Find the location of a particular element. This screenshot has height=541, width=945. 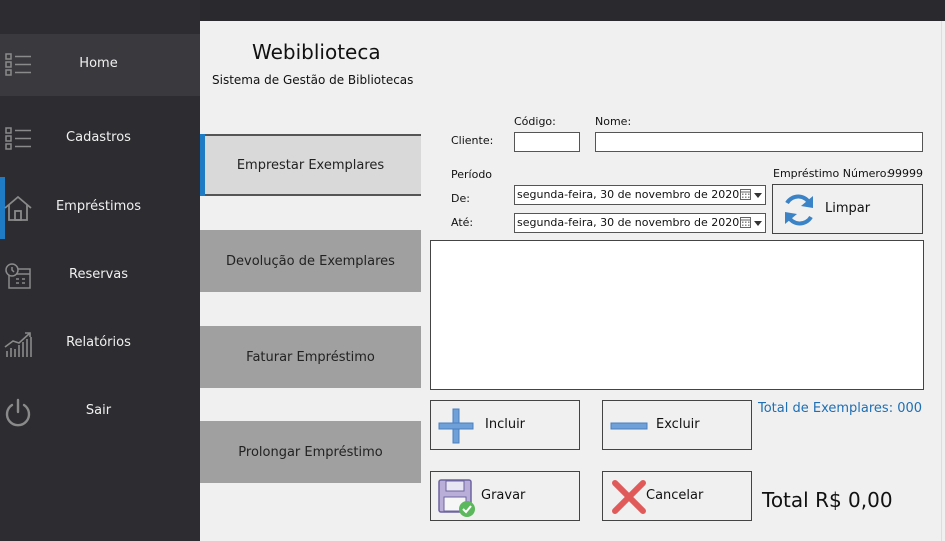

button-label: Faturar Empréstimo is located at coordinates (310, 357).